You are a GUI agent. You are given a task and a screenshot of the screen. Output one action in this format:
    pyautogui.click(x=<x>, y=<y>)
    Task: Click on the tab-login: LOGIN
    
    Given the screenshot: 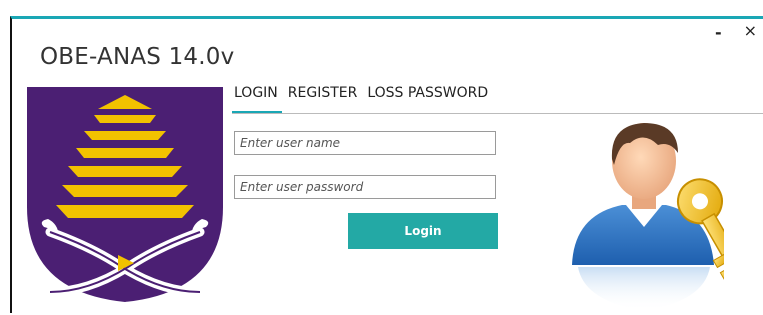 What is the action you would take?
    pyautogui.click(x=257, y=99)
    